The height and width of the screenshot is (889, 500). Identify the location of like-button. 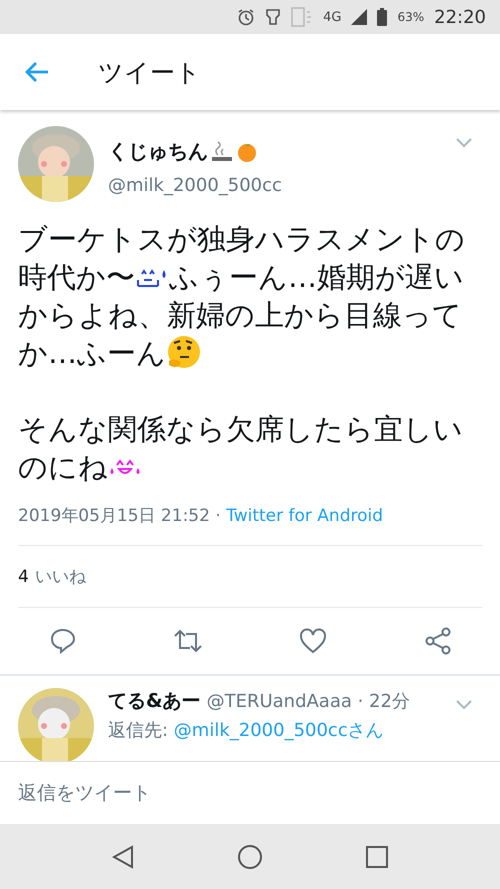
(313, 641).